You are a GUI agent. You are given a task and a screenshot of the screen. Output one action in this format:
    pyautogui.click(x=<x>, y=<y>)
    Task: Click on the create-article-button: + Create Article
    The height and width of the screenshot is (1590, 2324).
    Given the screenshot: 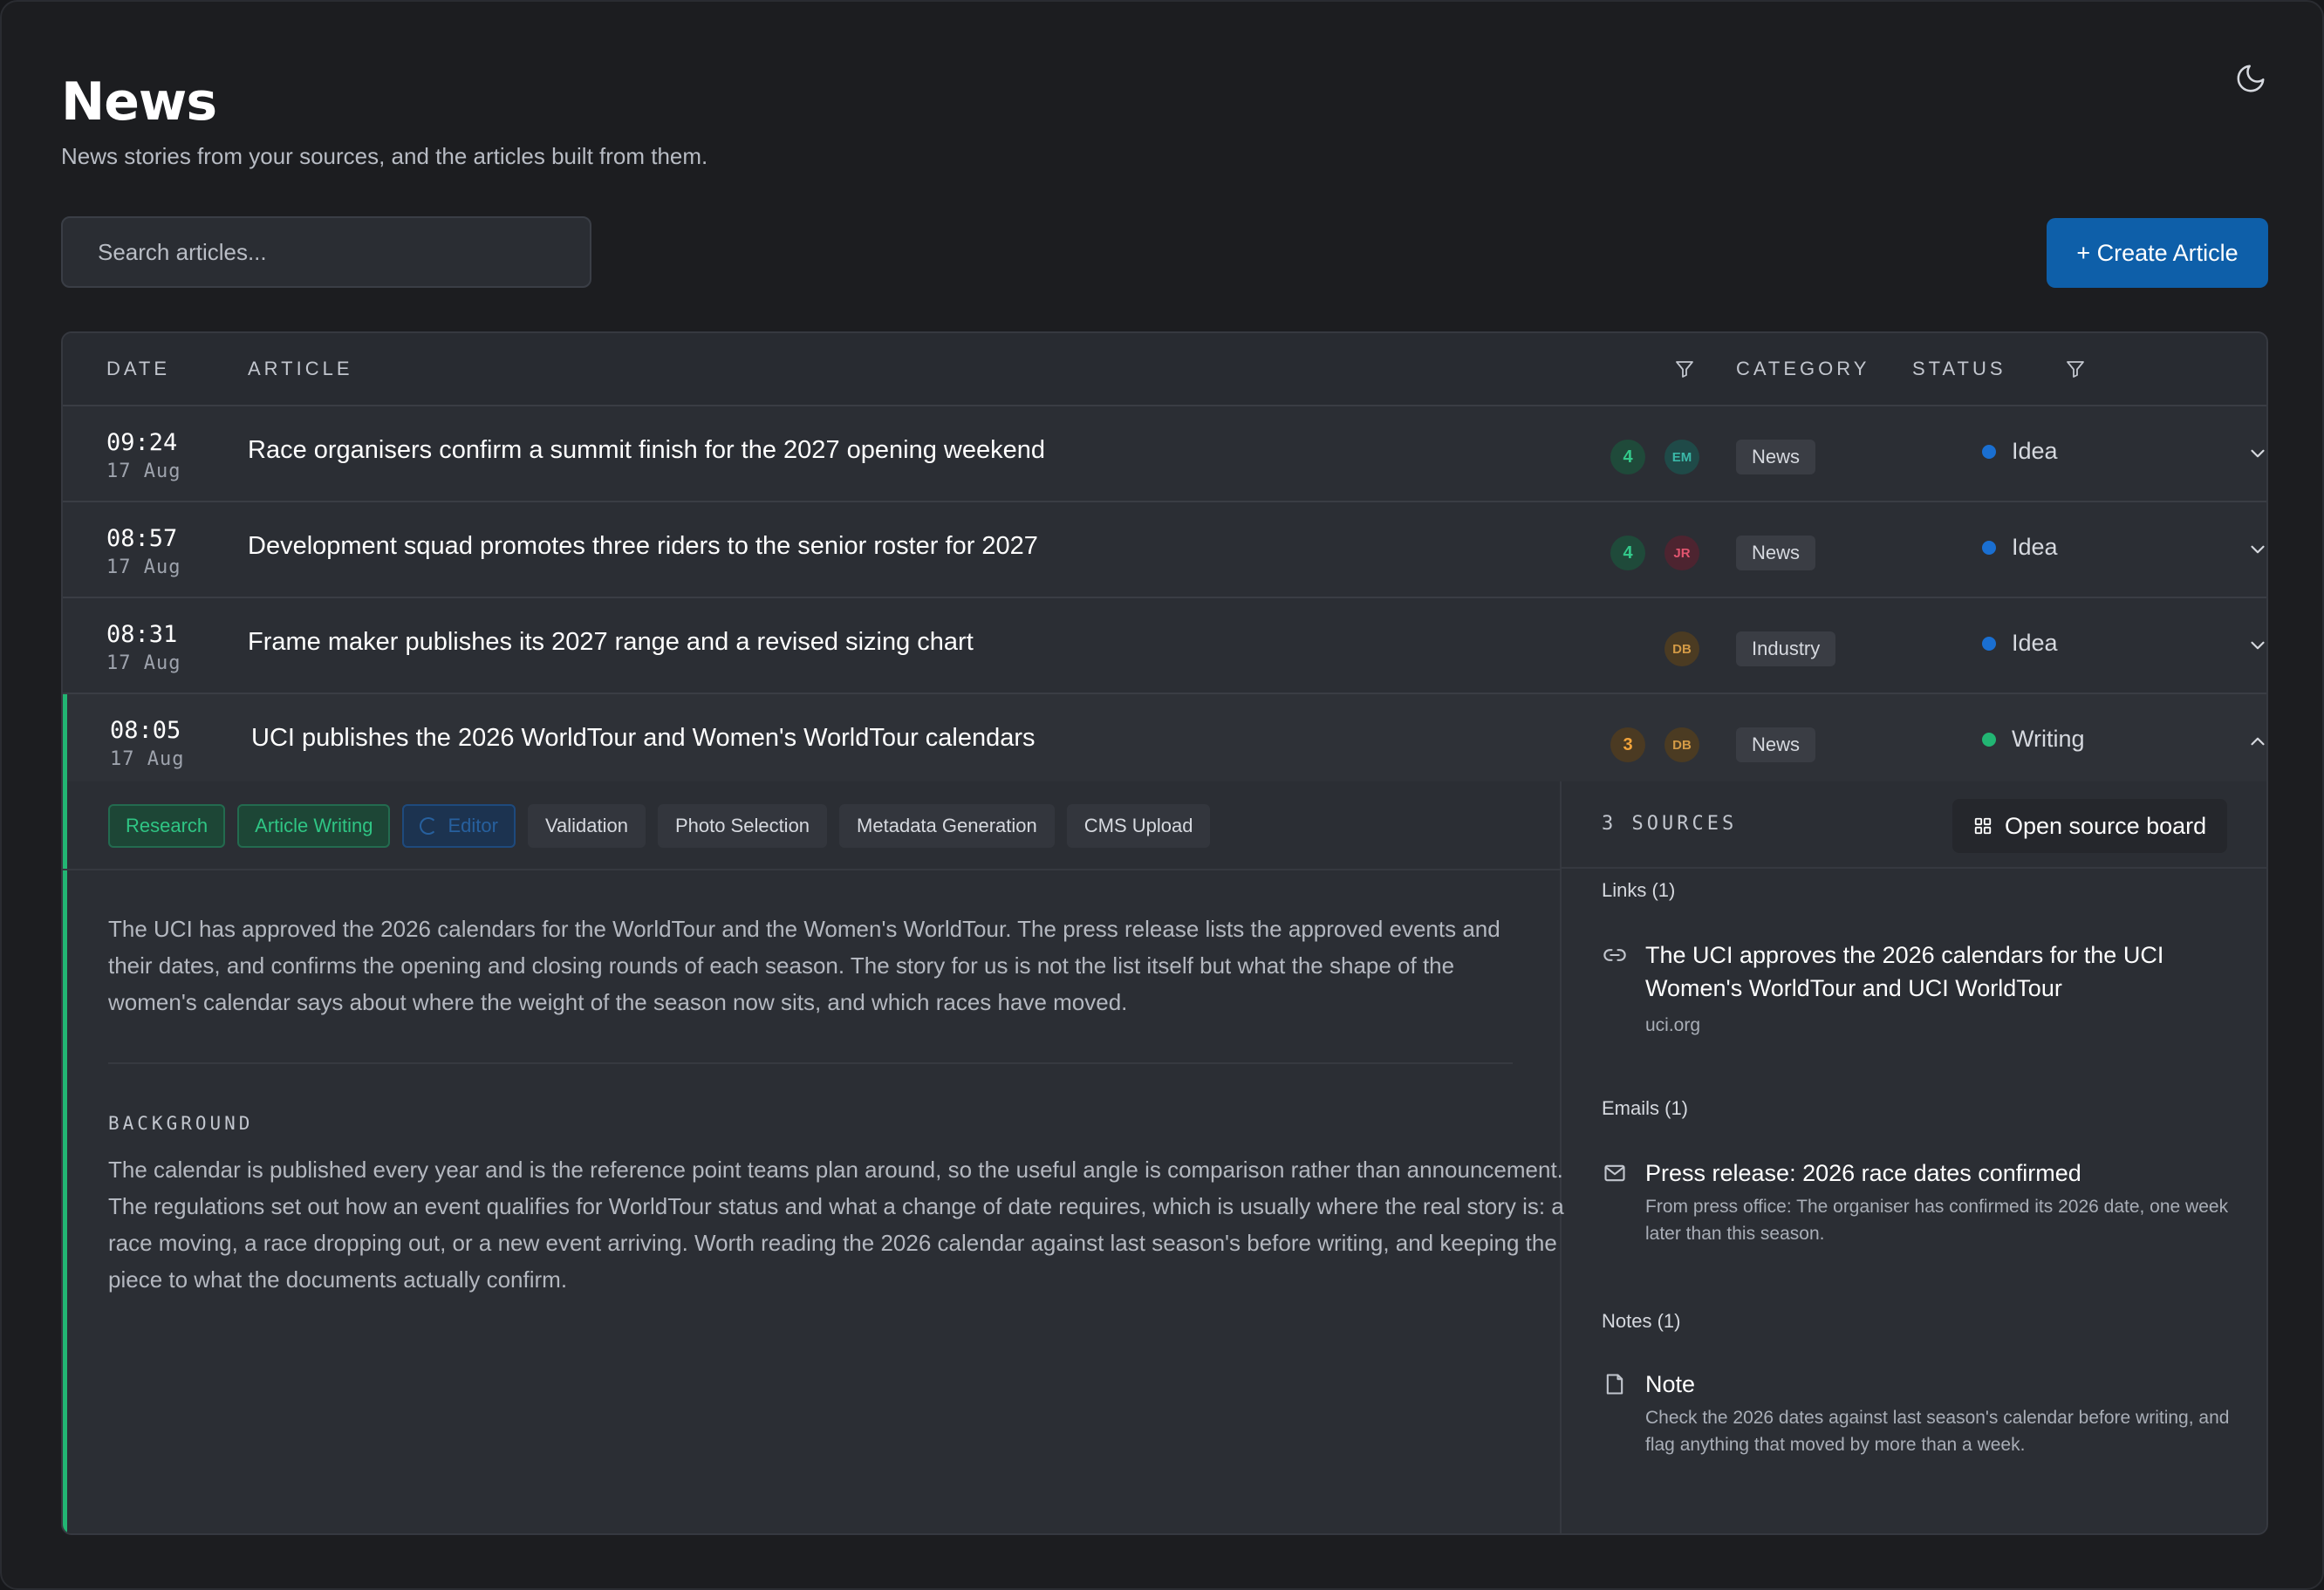 What is the action you would take?
    pyautogui.click(x=2158, y=253)
    